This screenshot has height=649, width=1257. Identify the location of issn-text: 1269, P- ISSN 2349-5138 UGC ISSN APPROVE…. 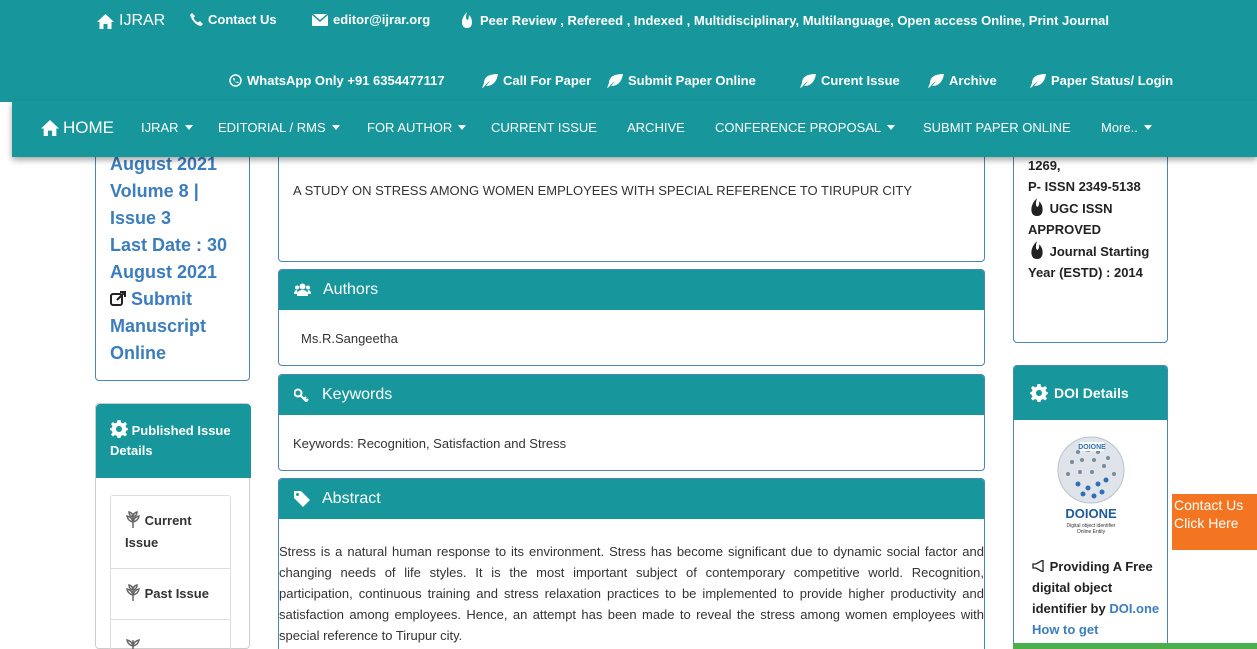
(1095, 219).